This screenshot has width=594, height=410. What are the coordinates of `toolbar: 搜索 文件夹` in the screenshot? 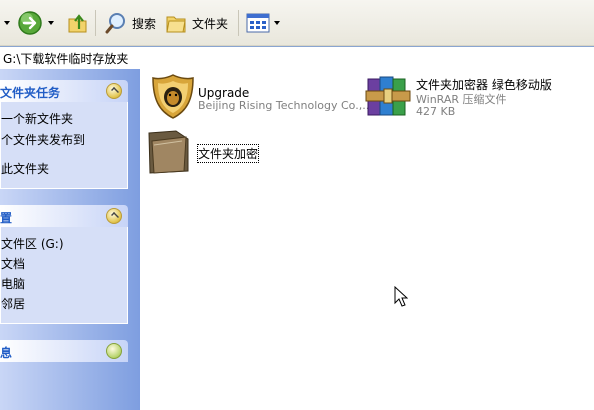 It's located at (297, 23).